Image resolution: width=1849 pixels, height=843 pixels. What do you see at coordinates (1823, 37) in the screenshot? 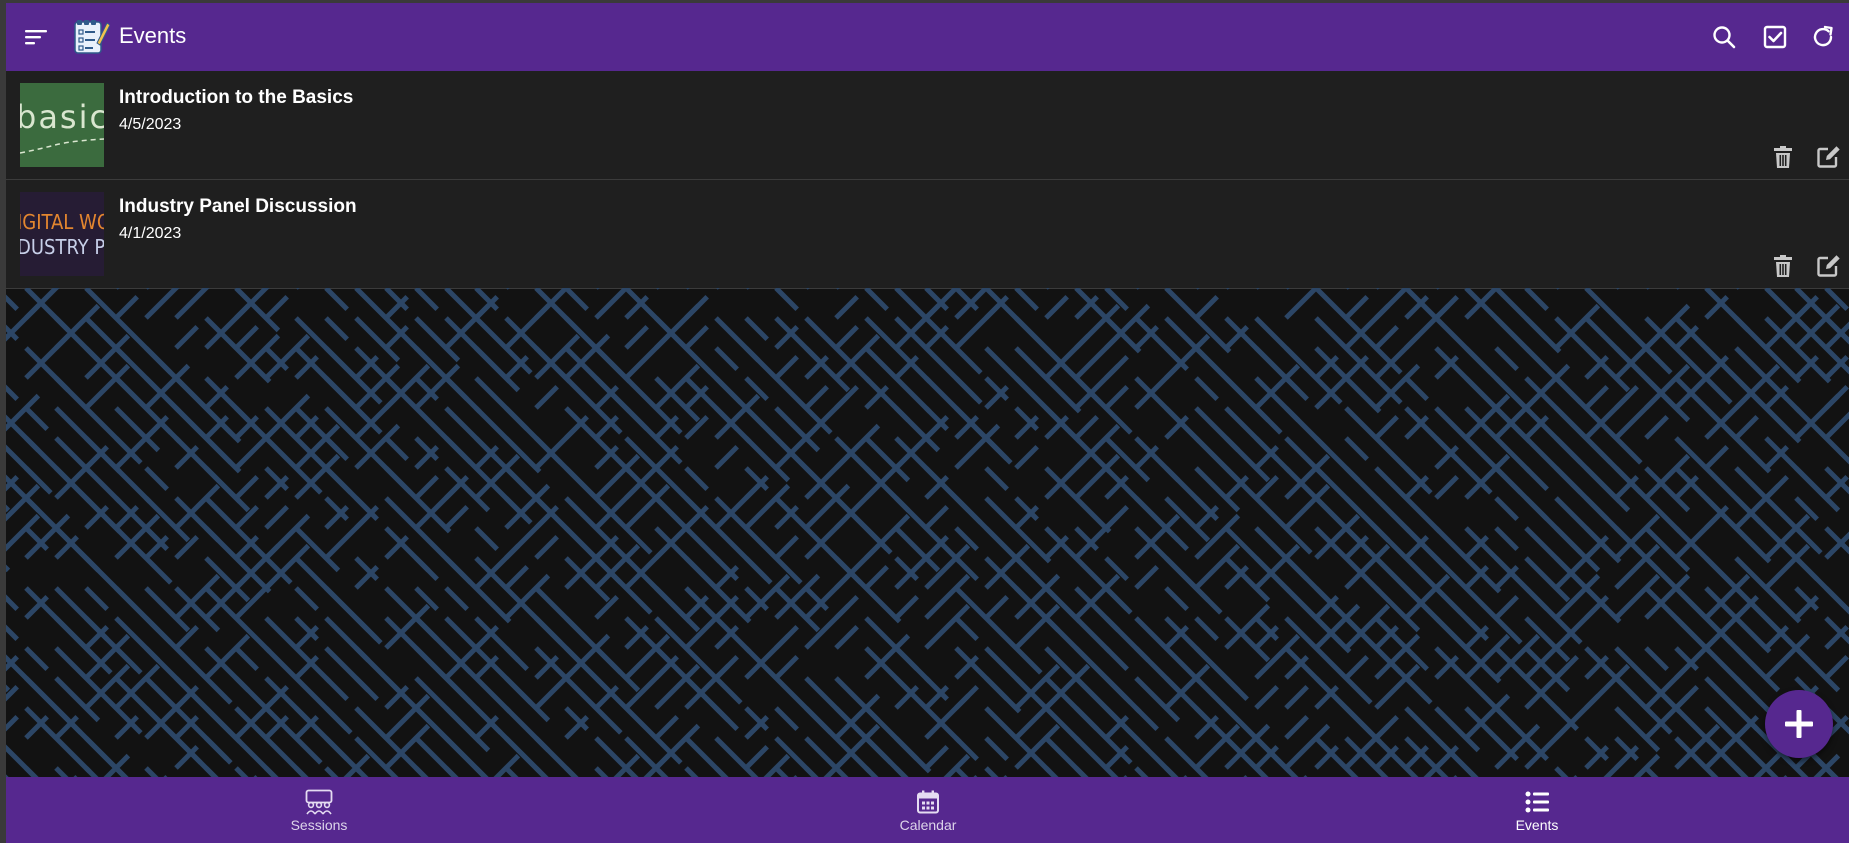
I see `refresh-icon` at bounding box center [1823, 37].